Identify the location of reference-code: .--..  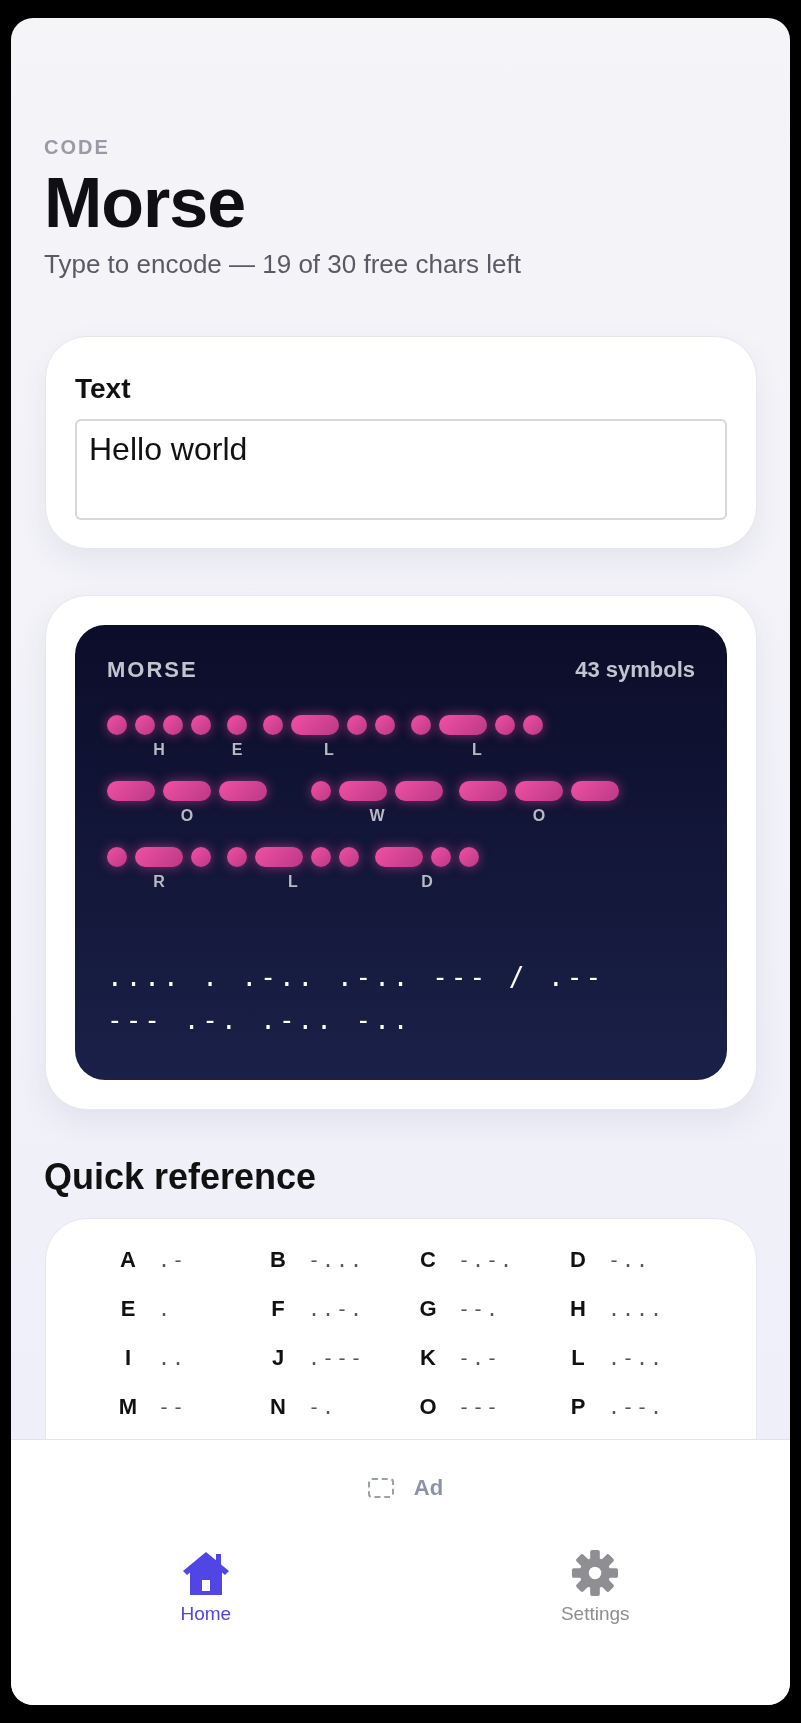
(636, 1406).